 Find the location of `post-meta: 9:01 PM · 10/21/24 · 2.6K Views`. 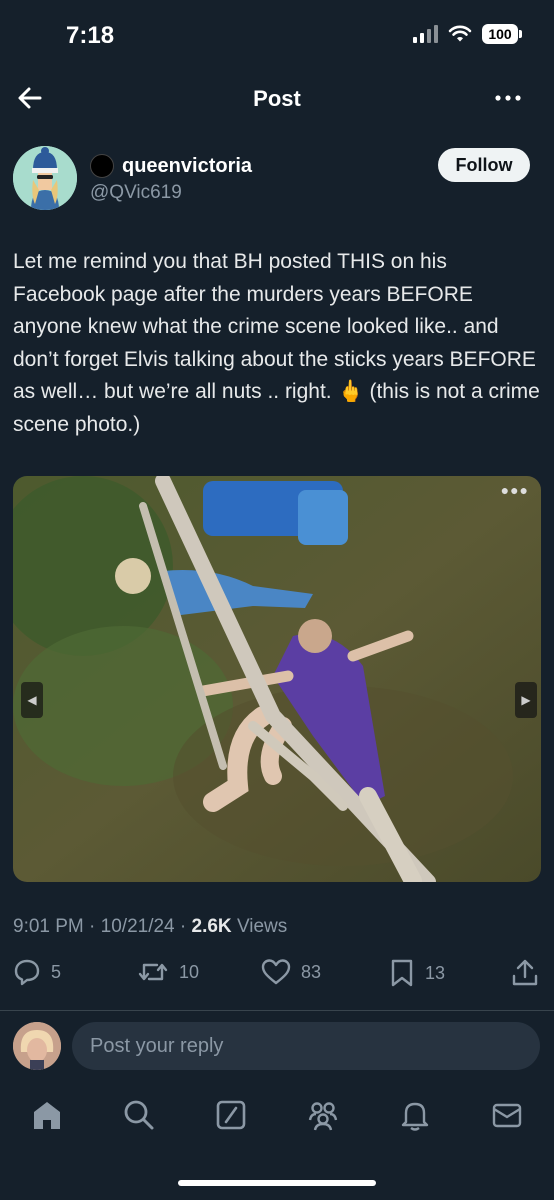

post-meta: 9:01 PM · 10/21/24 · 2.6K Views is located at coordinates (150, 926).